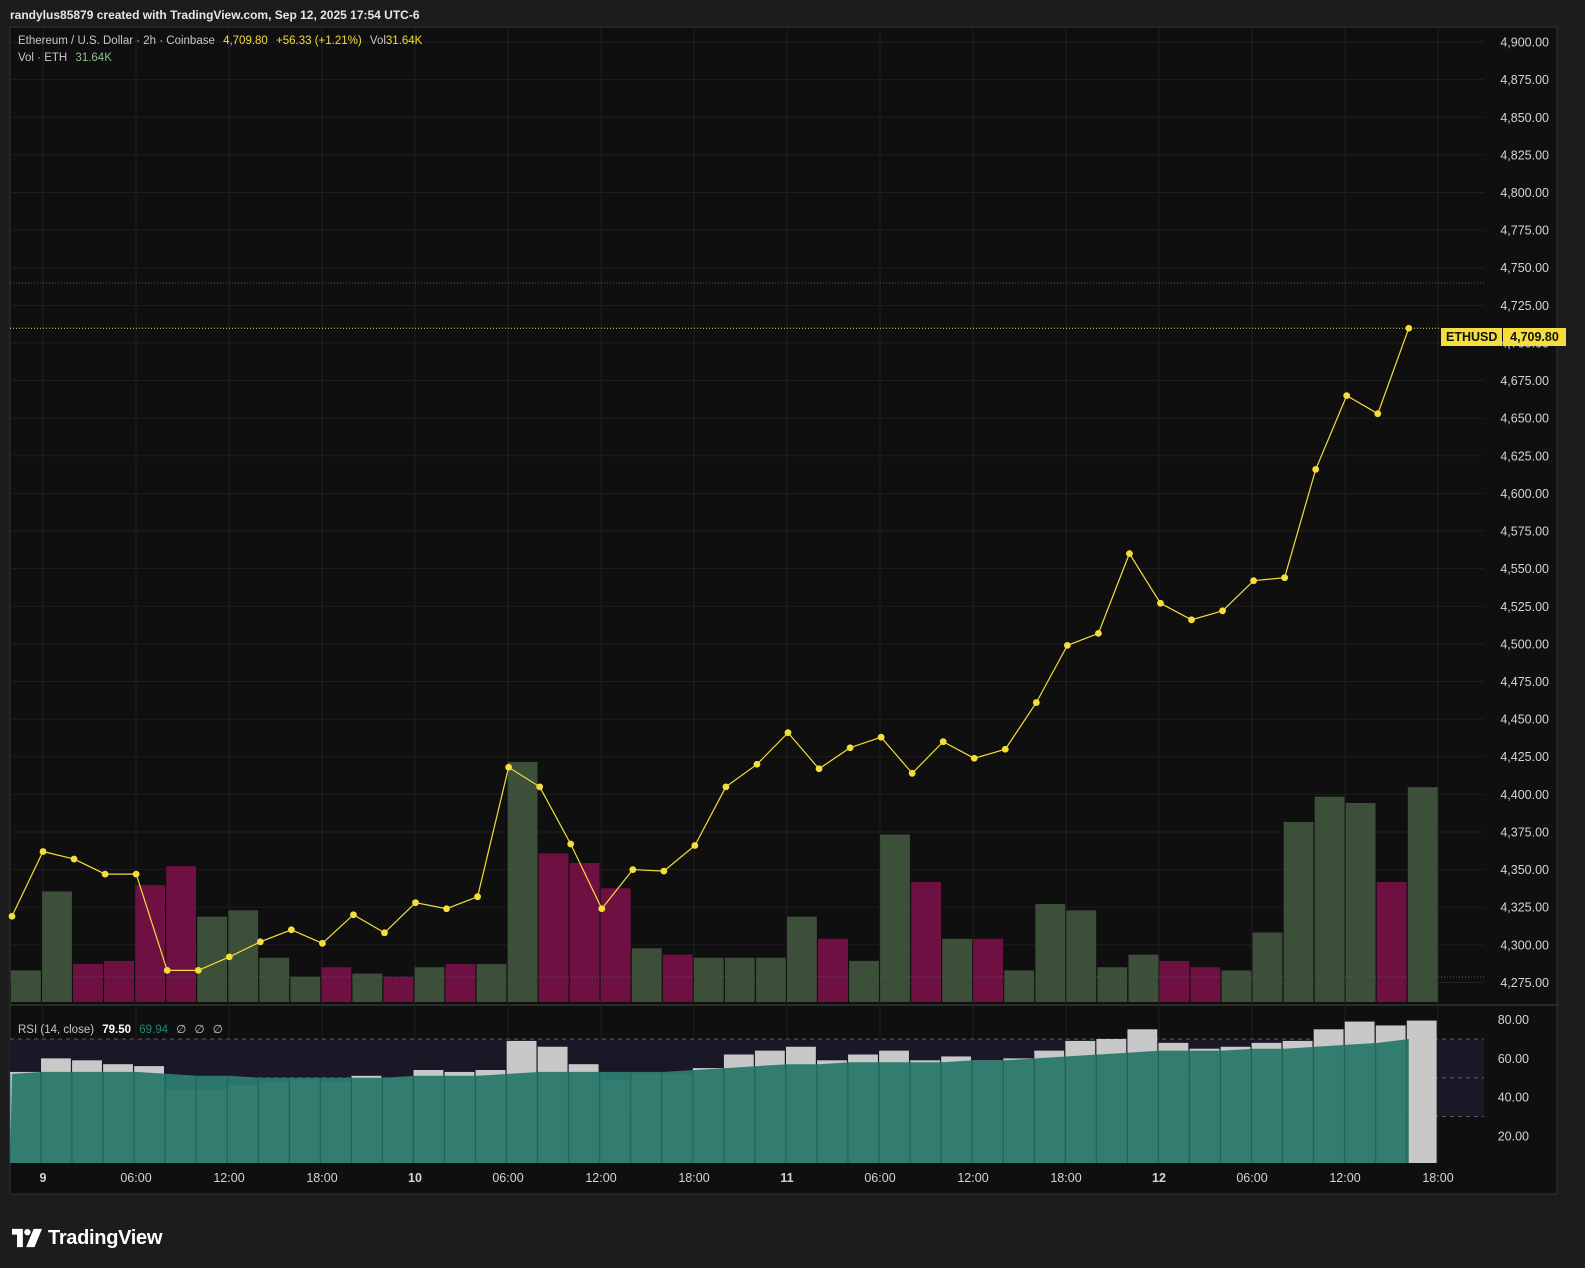 This screenshot has height=1268, width=1585. I want to click on rsi-empty-3: ∅, so click(217, 1030).